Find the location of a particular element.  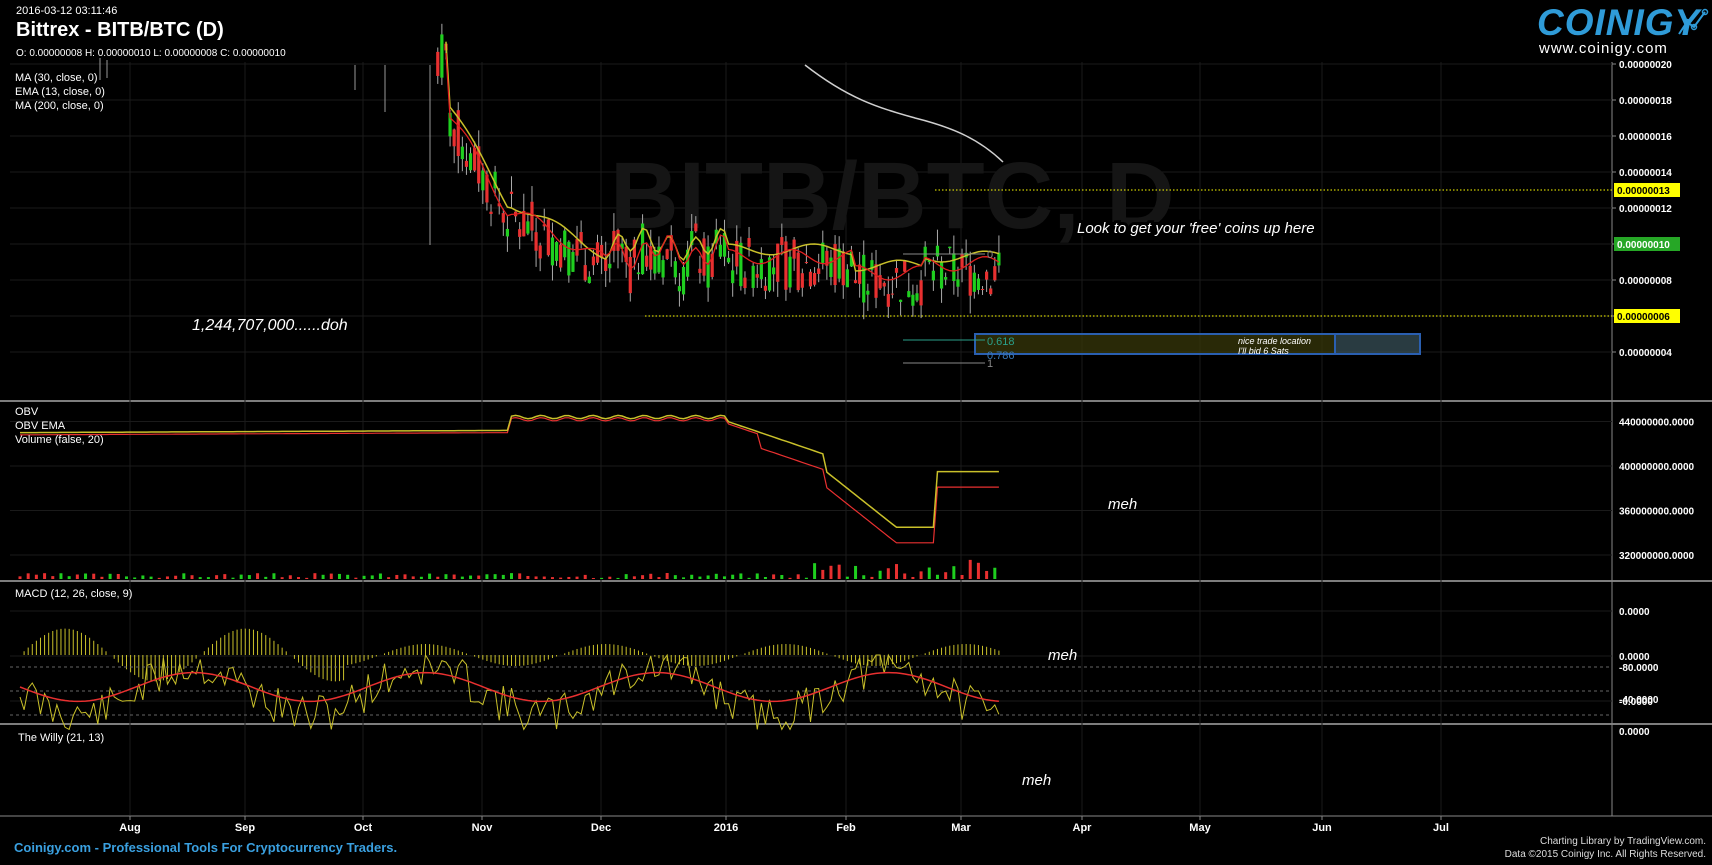

footer-credit-library: Charting Library by TradingView.com. is located at coordinates (1623, 841).